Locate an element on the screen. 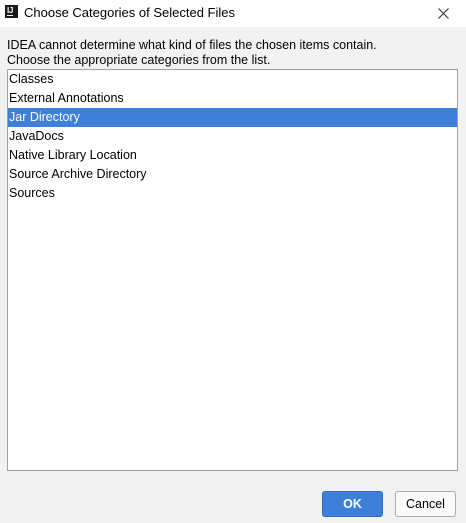 The height and width of the screenshot is (523, 466). list-item-external-annotations: External Annotations is located at coordinates (232, 98).